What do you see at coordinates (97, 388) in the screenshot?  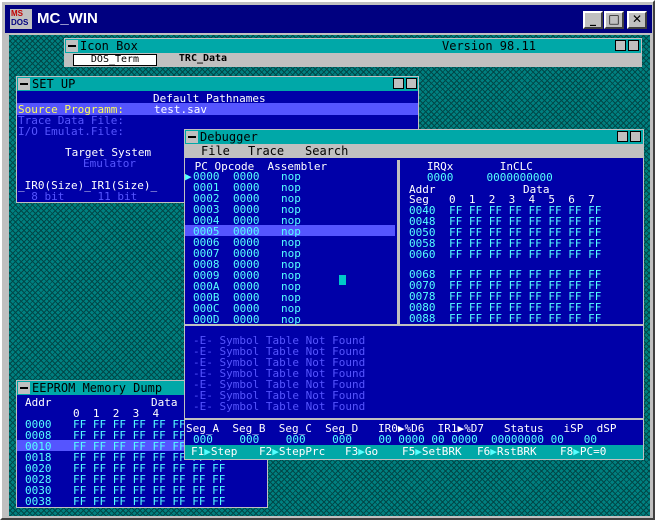 I see `eeprom-title: EEPROM Memory Dump` at bounding box center [97, 388].